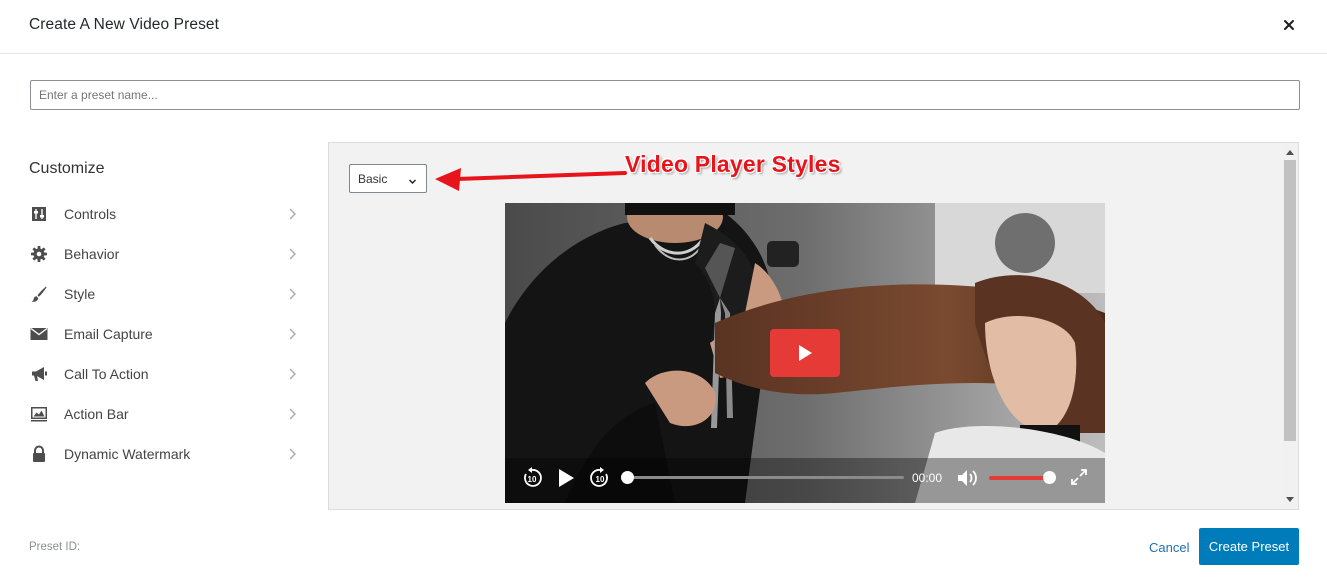 The height and width of the screenshot is (583, 1327). I want to click on big-play-button, so click(805, 353).